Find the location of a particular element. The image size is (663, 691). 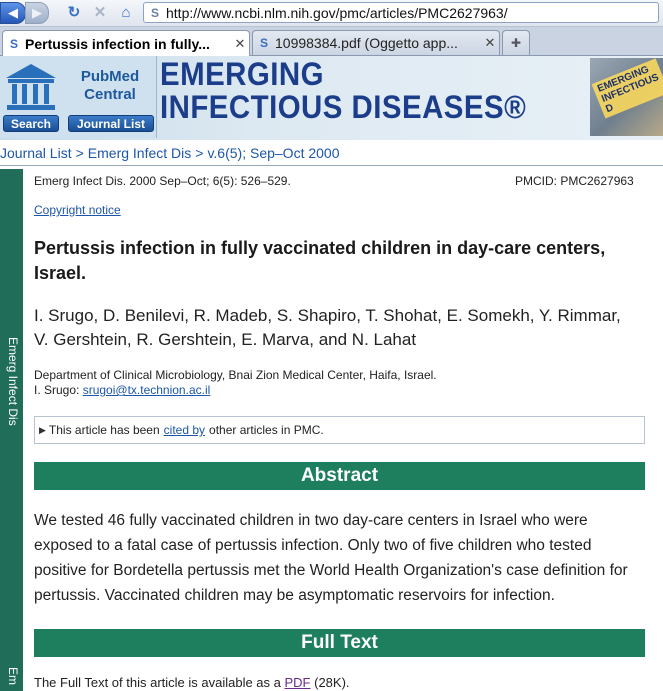

pmc-title-line2: Central is located at coordinates (110, 94).